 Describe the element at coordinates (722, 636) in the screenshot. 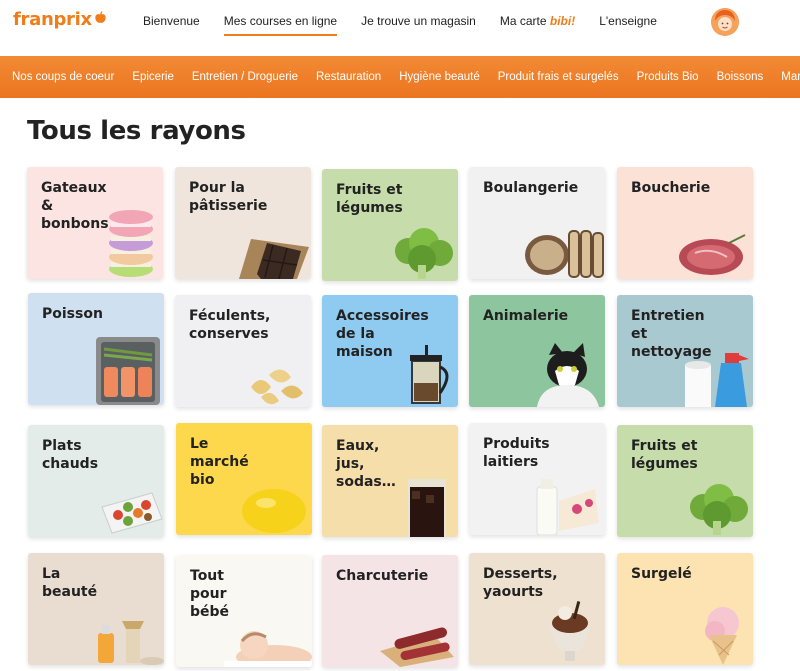

I see `ice-cream-icon` at that location.